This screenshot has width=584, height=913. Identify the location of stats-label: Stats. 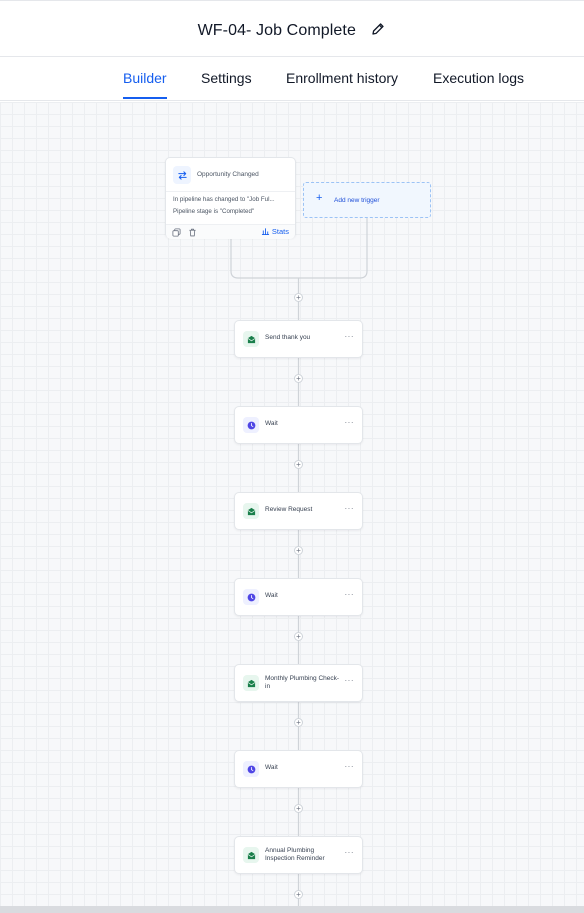
(280, 231).